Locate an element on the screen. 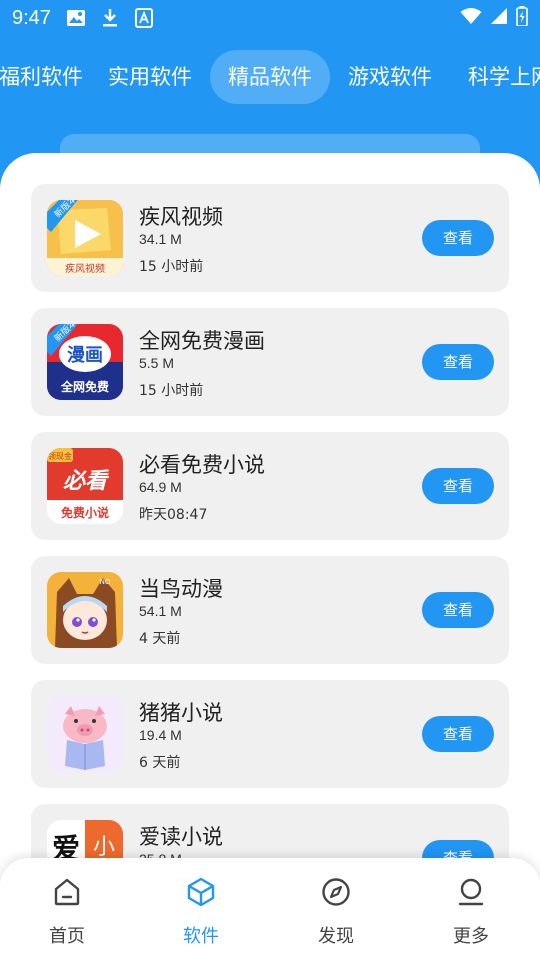 Image resolution: width=540 pixels, height=960 pixels. app-name: 必看免费小说 is located at coordinates (202, 465).